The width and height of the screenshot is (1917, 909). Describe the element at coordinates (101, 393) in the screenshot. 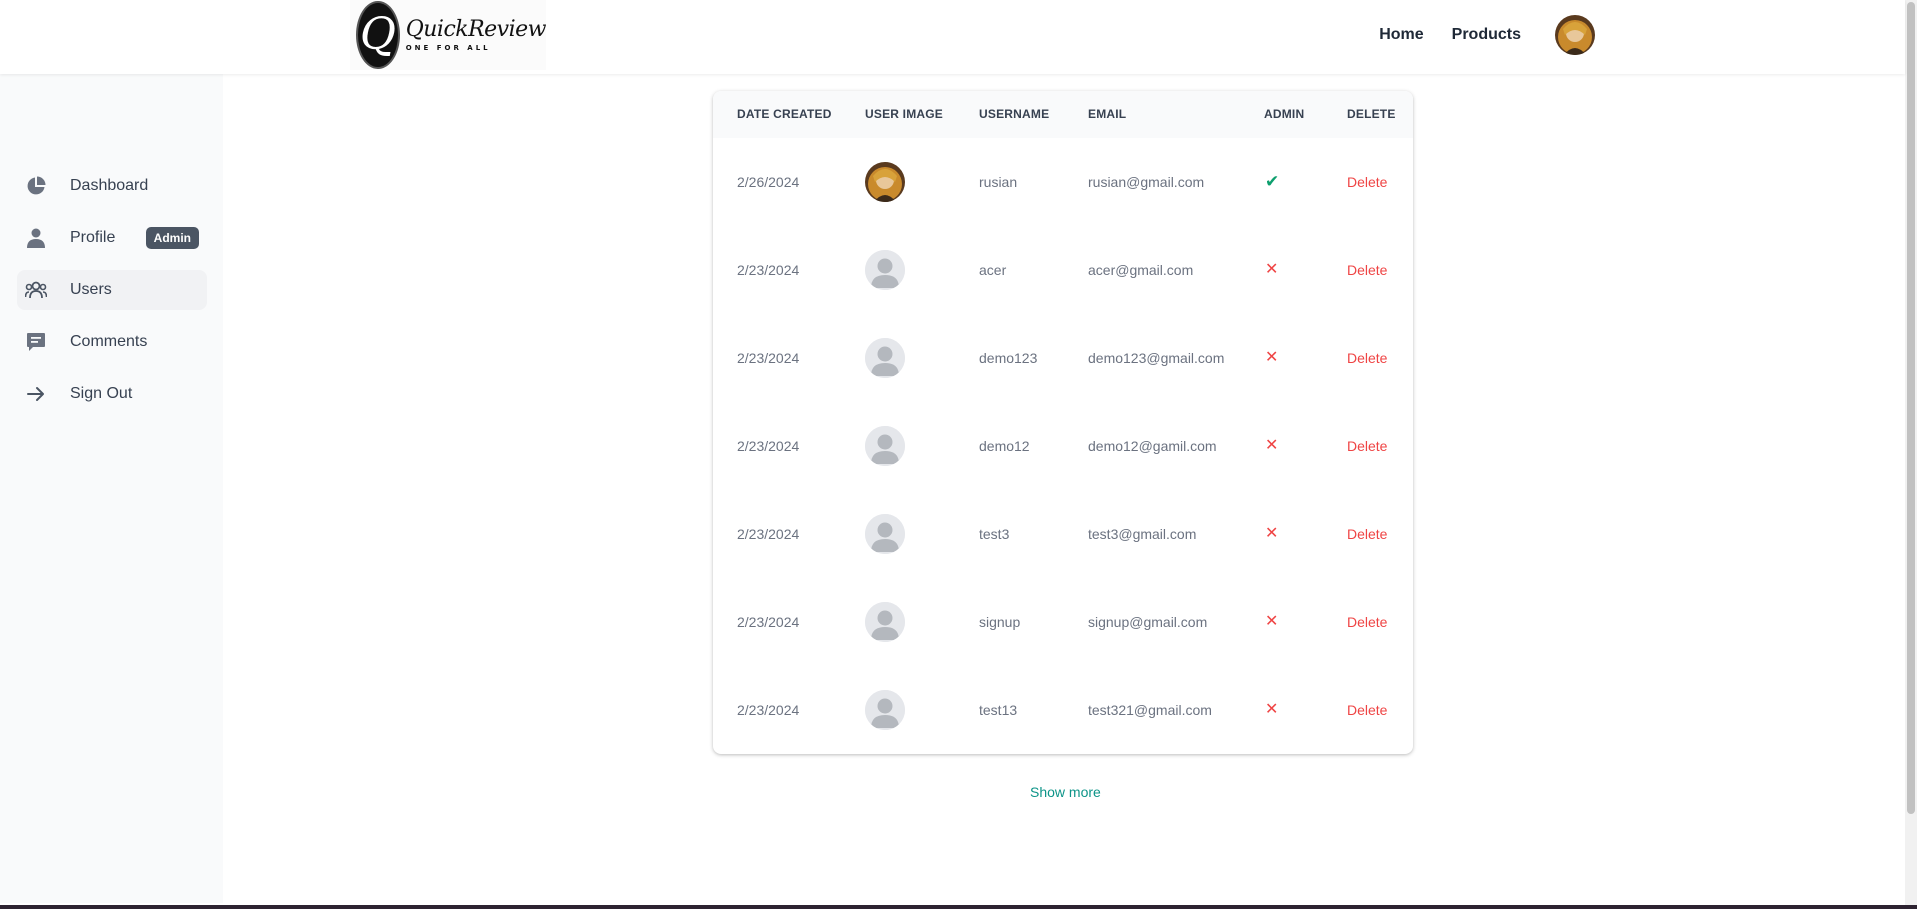

I see `sidebar-item-label: Sign Out` at that location.